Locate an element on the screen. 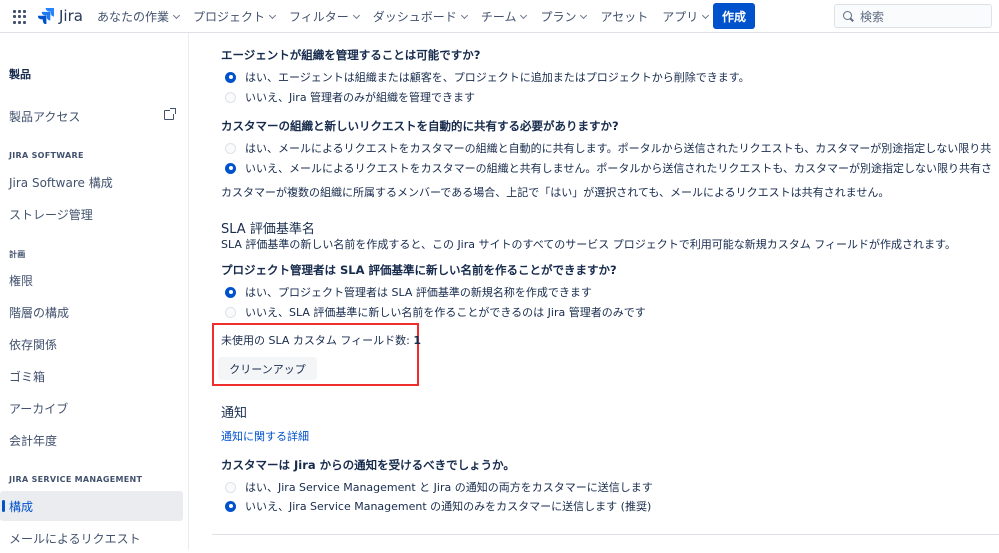 Image resolution: width=999 pixels, height=553 pixels. sidebar-item-label: アーカイブ is located at coordinates (39, 408).